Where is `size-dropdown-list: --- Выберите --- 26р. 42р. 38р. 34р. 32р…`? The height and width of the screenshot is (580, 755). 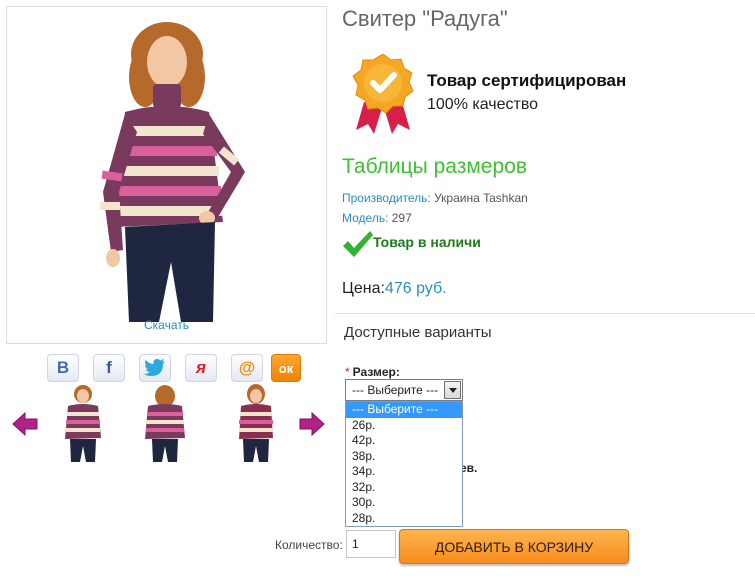 size-dropdown-list: --- Выберите --- 26р. 42р. 38р. 34р. 32р… is located at coordinates (404, 464).